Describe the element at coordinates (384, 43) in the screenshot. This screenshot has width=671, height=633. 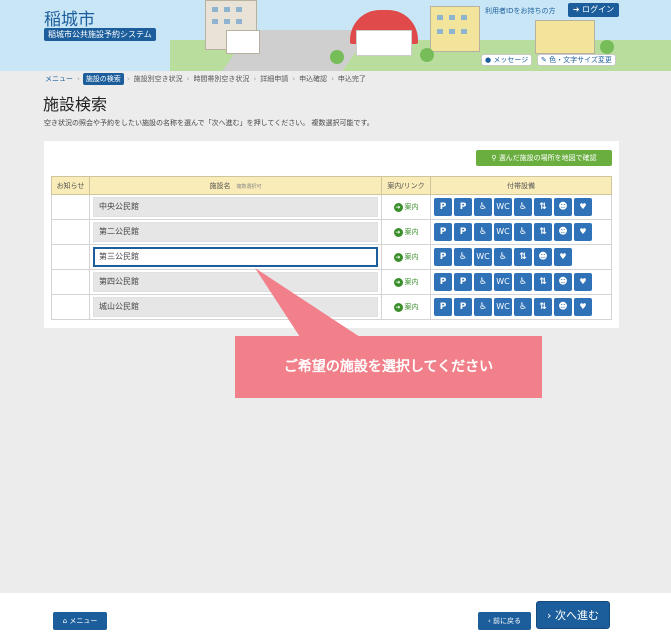
I see `school-illustration` at that location.